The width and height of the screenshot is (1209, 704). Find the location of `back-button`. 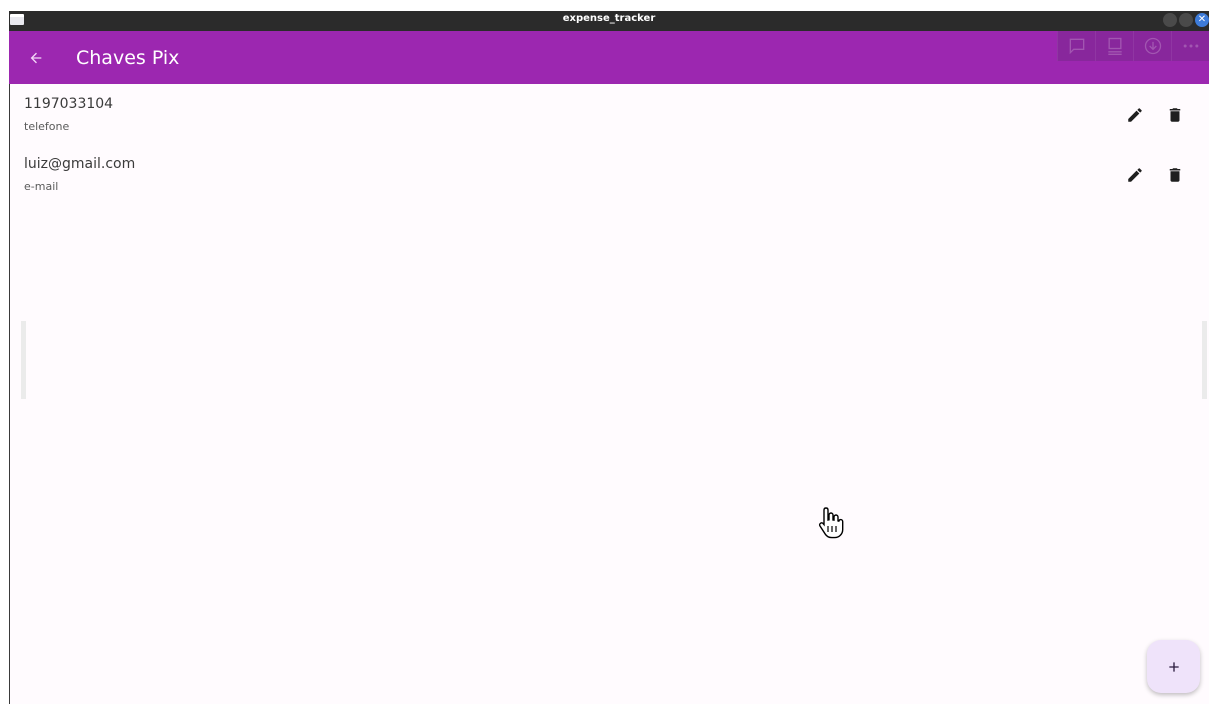

back-button is located at coordinates (36, 58).